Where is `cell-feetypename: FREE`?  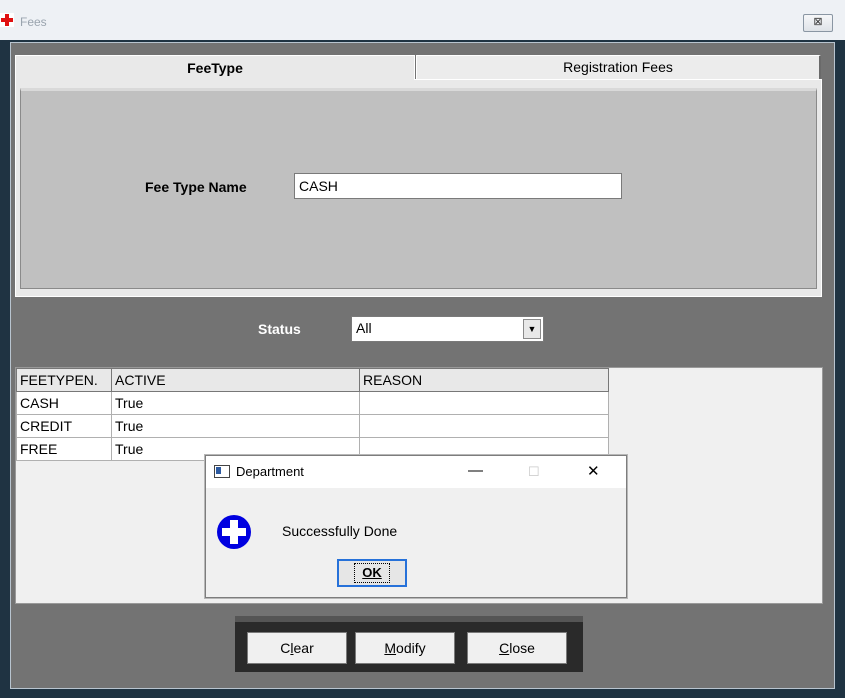
cell-feetypename: FREE is located at coordinates (64, 449).